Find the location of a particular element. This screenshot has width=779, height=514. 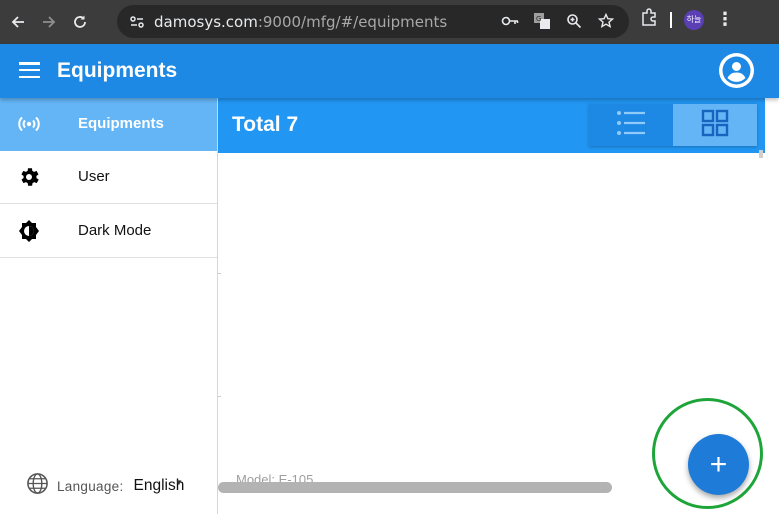

add-equipment-button: + is located at coordinates (718, 464).